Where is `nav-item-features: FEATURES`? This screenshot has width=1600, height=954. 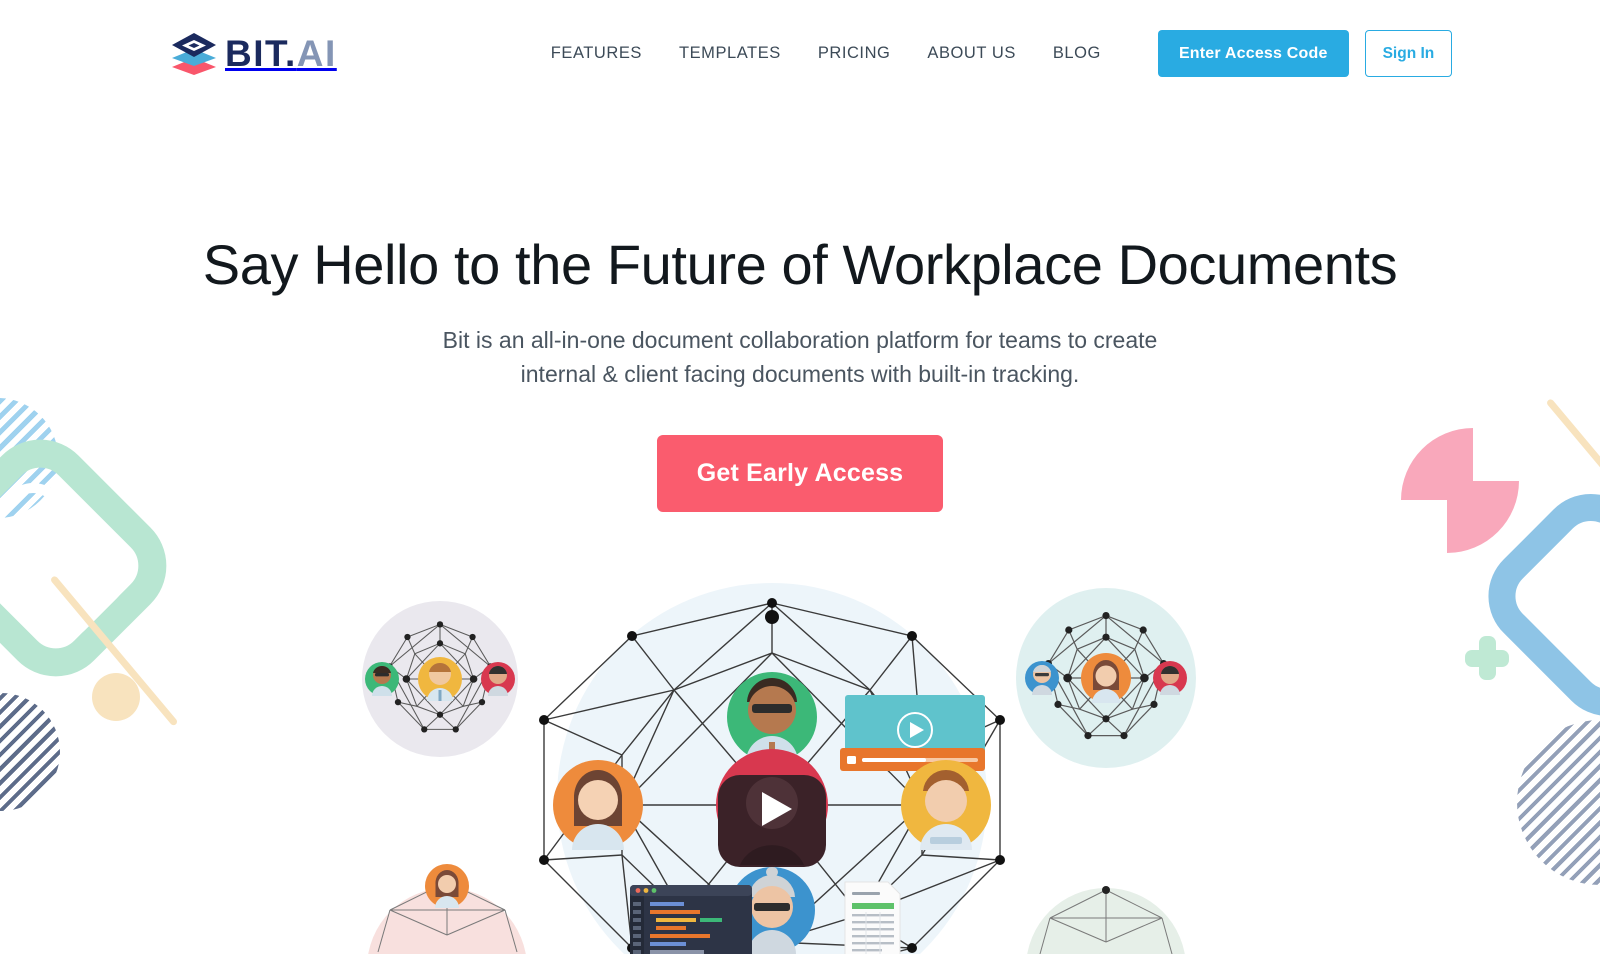
nav-item-features: FEATURES is located at coordinates (596, 53).